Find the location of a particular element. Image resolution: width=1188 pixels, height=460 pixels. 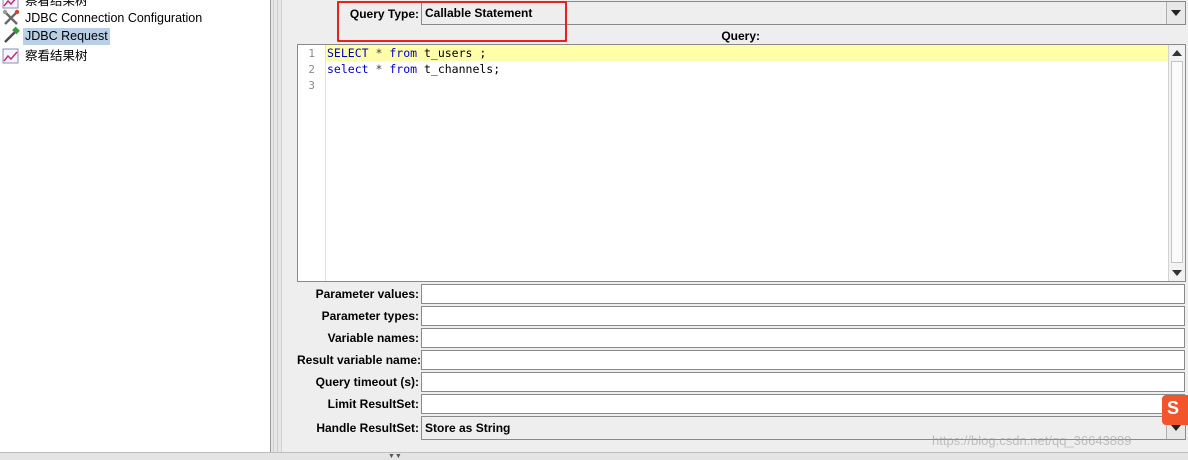

tree-item-label: JDBC Connection Configuration is located at coordinates (114, 17).